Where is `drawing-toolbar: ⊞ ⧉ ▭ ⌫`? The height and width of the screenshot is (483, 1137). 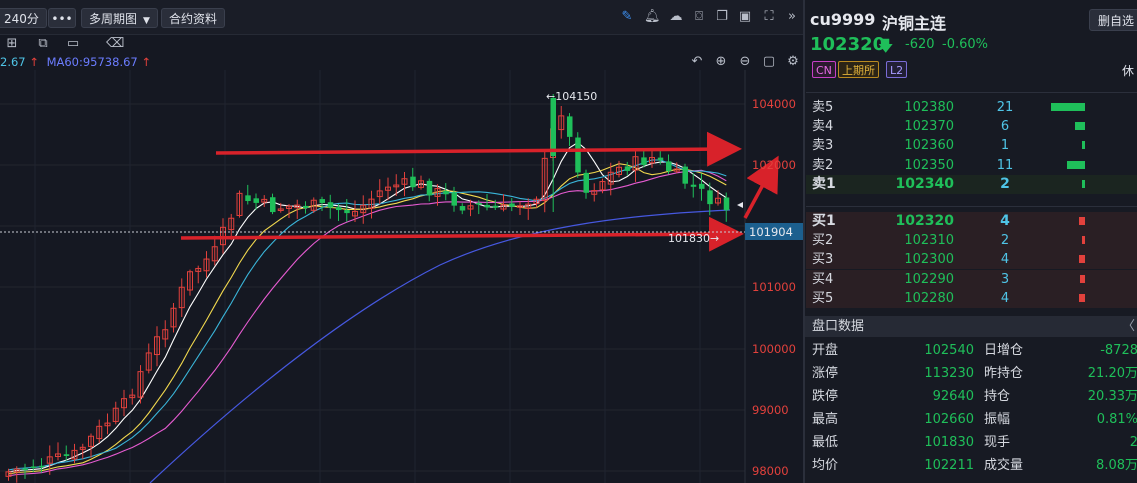
drawing-toolbar: ⊞ ⧉ ▭ ⌫ is located at coordinates (401, 44).